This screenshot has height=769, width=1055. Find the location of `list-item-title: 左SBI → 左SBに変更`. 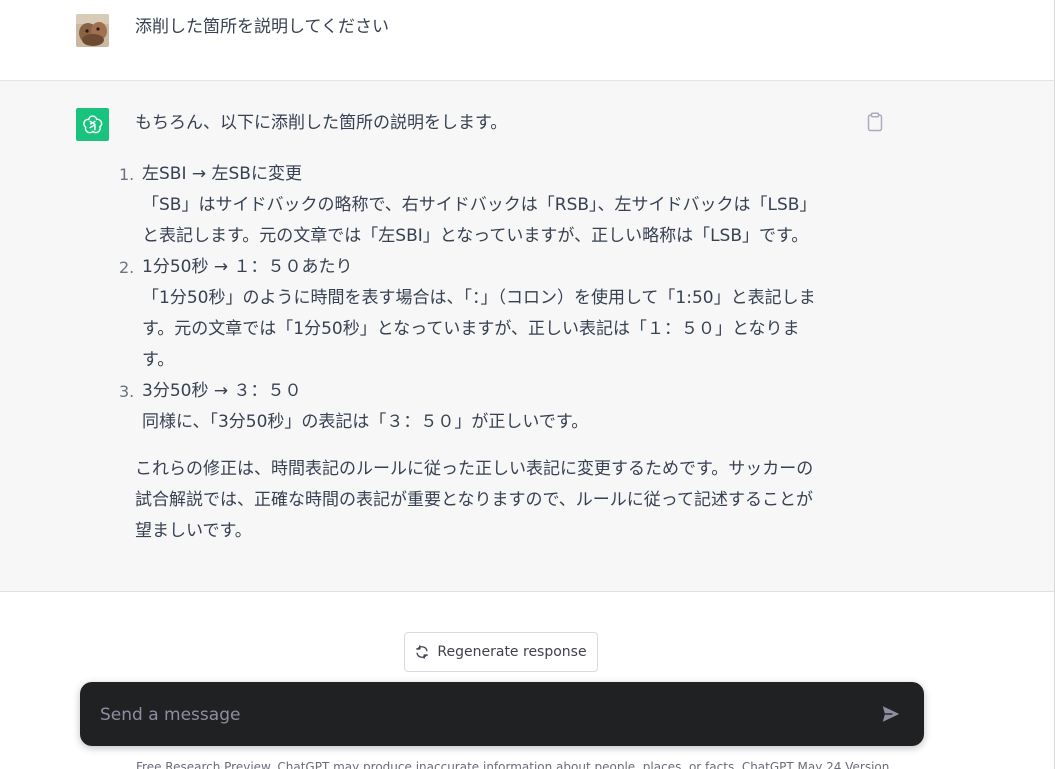

list-item-title: 左SBI → 左SBに変更 is located at coordinates (222, 174).